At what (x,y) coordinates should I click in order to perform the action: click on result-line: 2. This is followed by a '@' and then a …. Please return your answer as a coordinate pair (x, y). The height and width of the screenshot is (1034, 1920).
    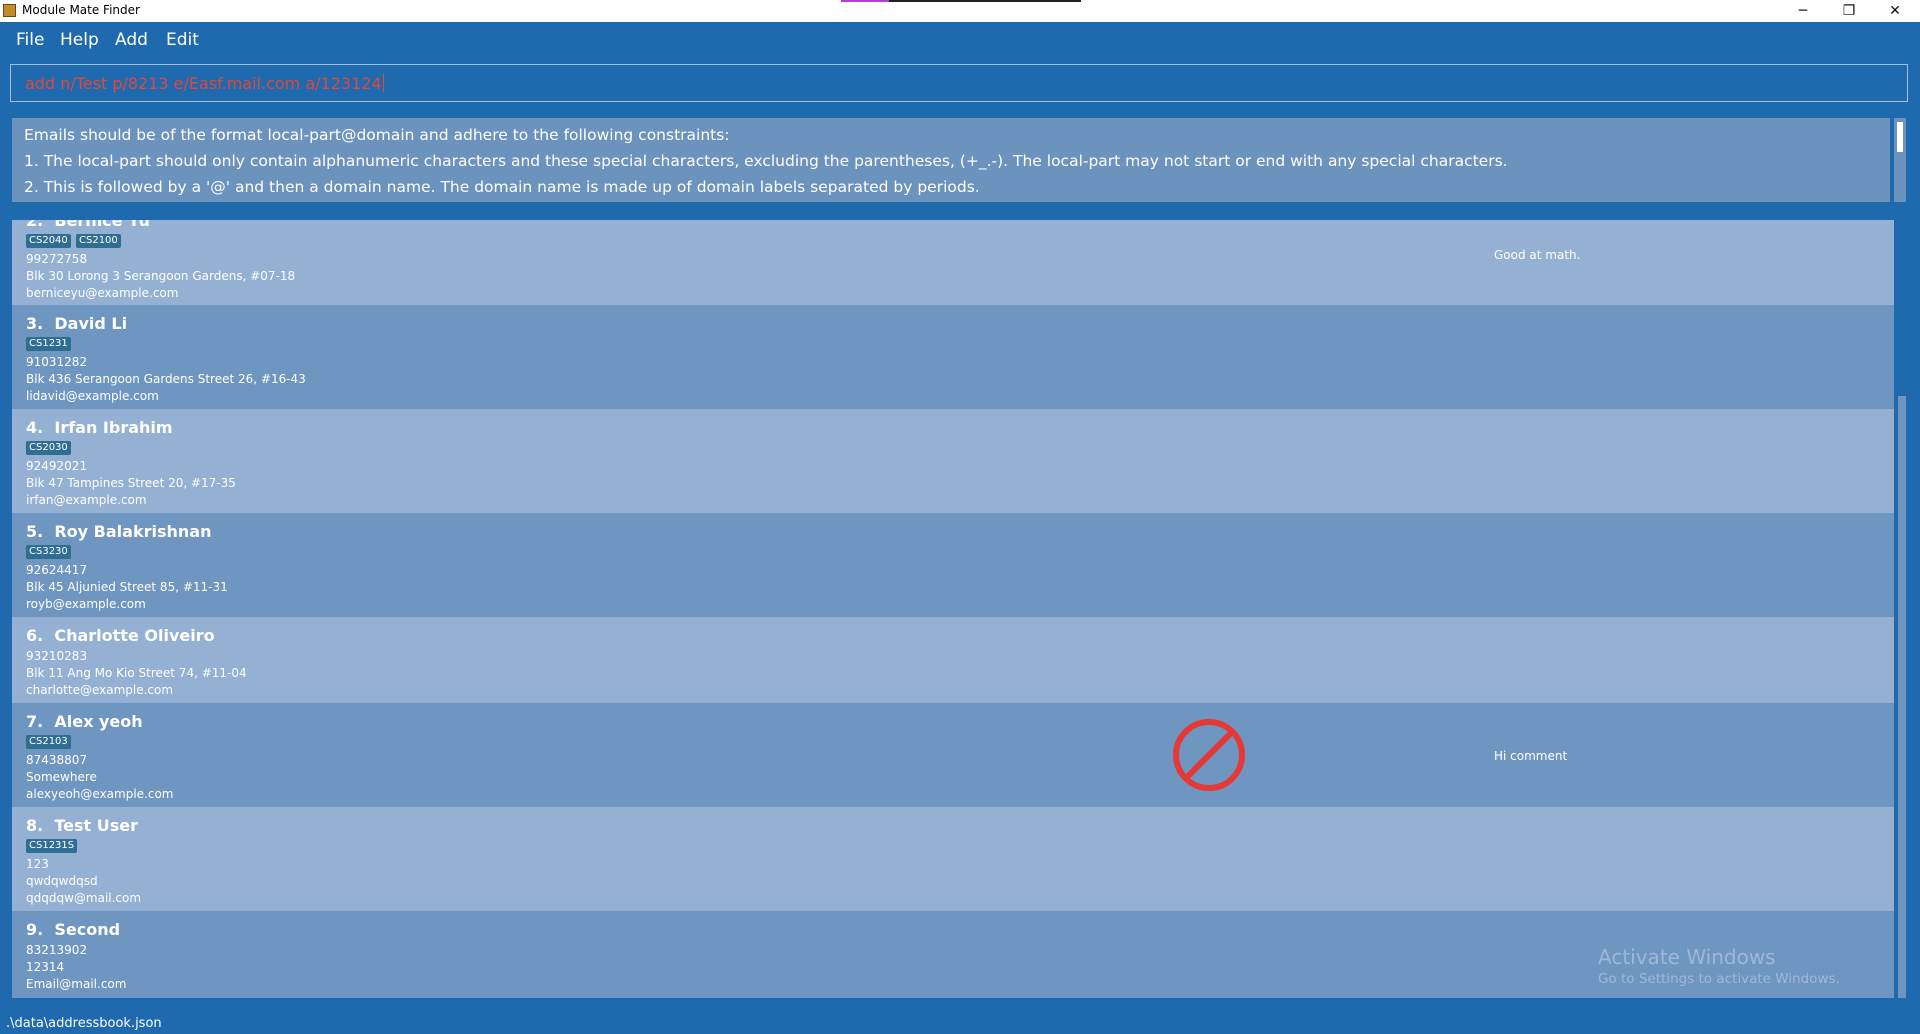
    Looking at the image, I should click on (502, 187).